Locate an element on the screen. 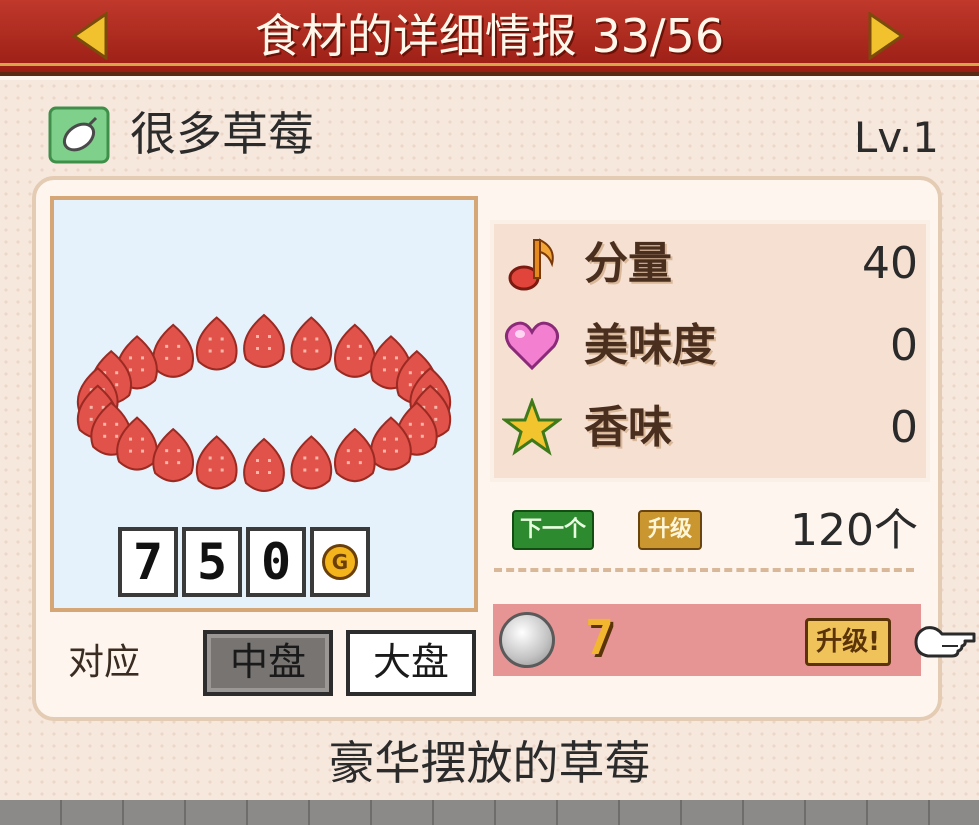 The image size is (979, 825). ingredient-category-icon is located at coordinates (79, 135).